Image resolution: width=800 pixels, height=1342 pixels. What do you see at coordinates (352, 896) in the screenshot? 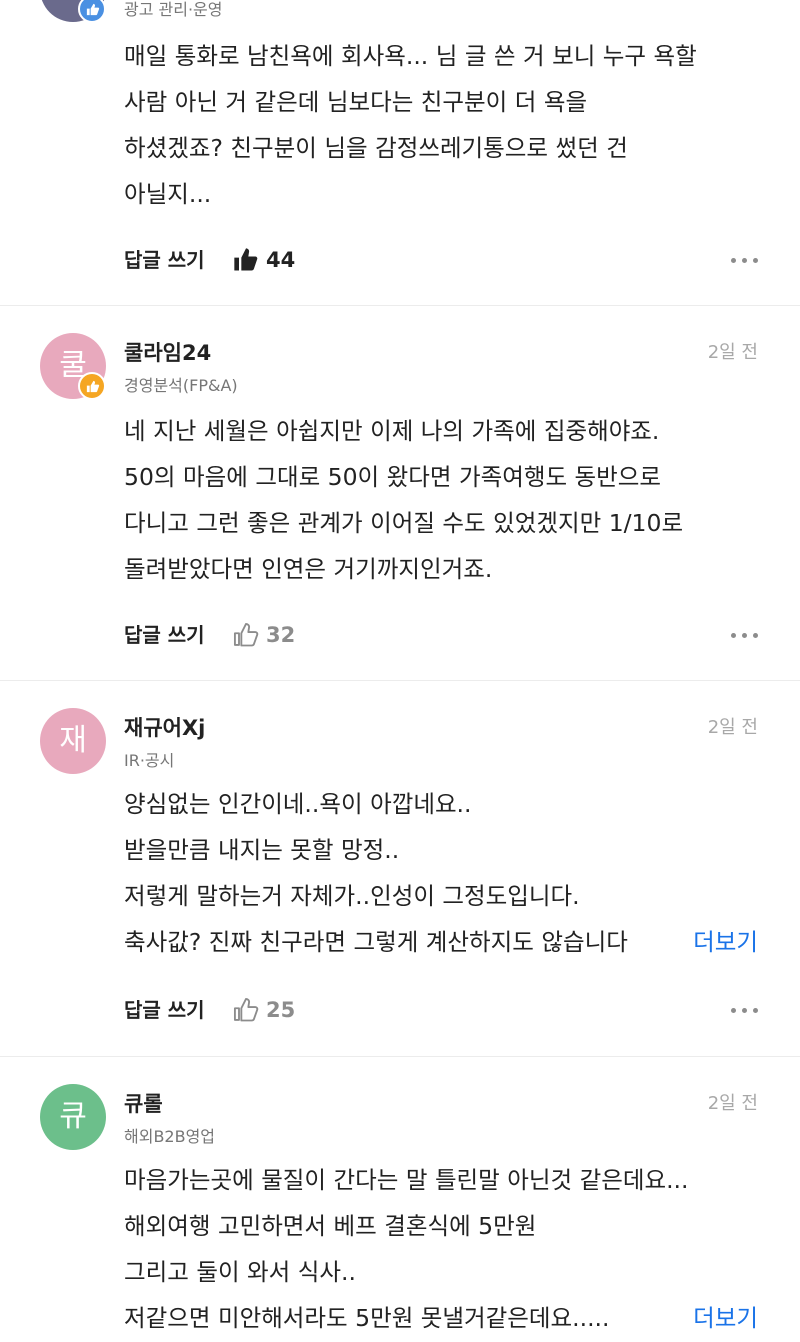
I see `comment-line: 저렇게 말하는거 자체가..인성이 그정도입니다.` at bounding box center [352, 896].